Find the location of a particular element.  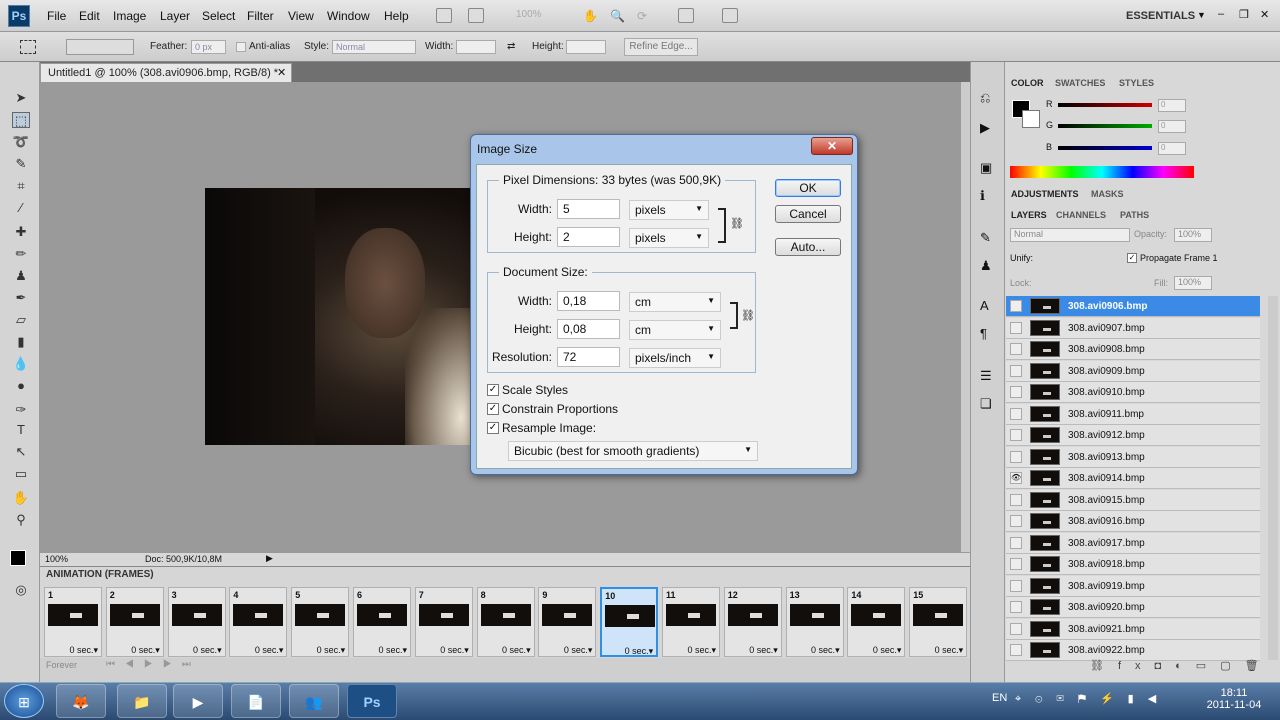

animation-frame: 15 0 sec.▾ is located at coordinates (938, 622).